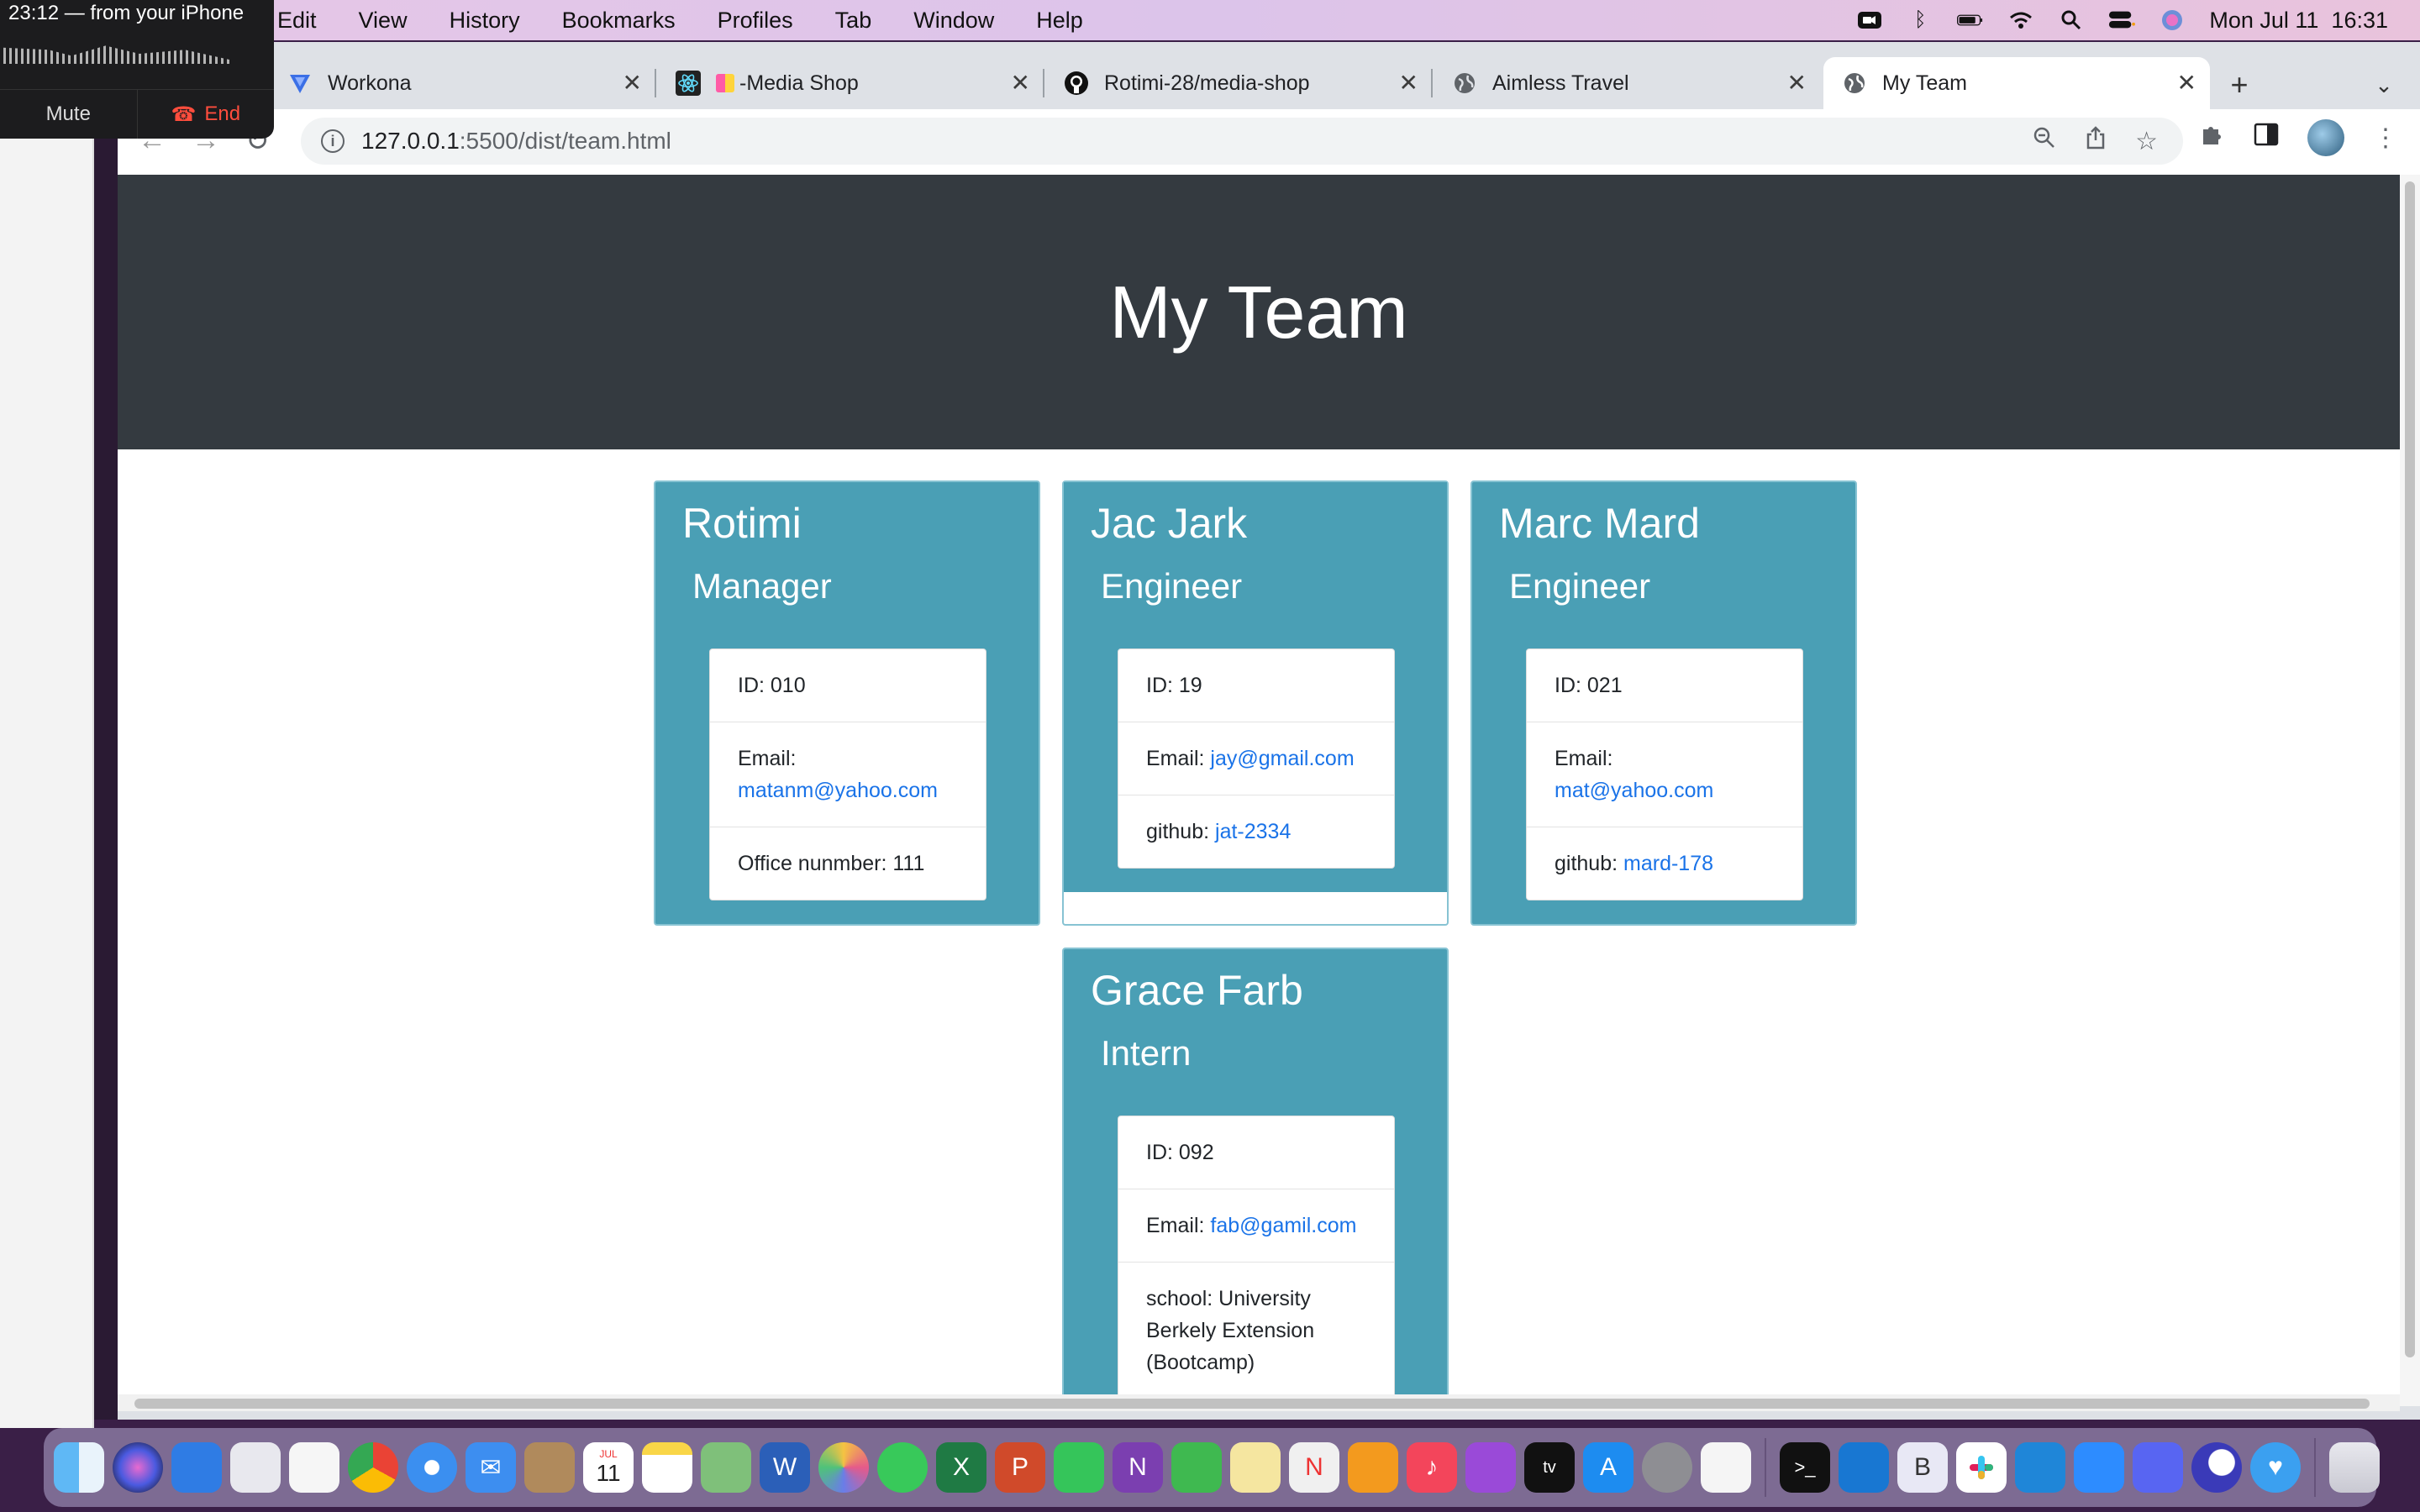 This screenshot has height=1512, width=2420. I want to click on news-icon: N, so click(1314, 1467).